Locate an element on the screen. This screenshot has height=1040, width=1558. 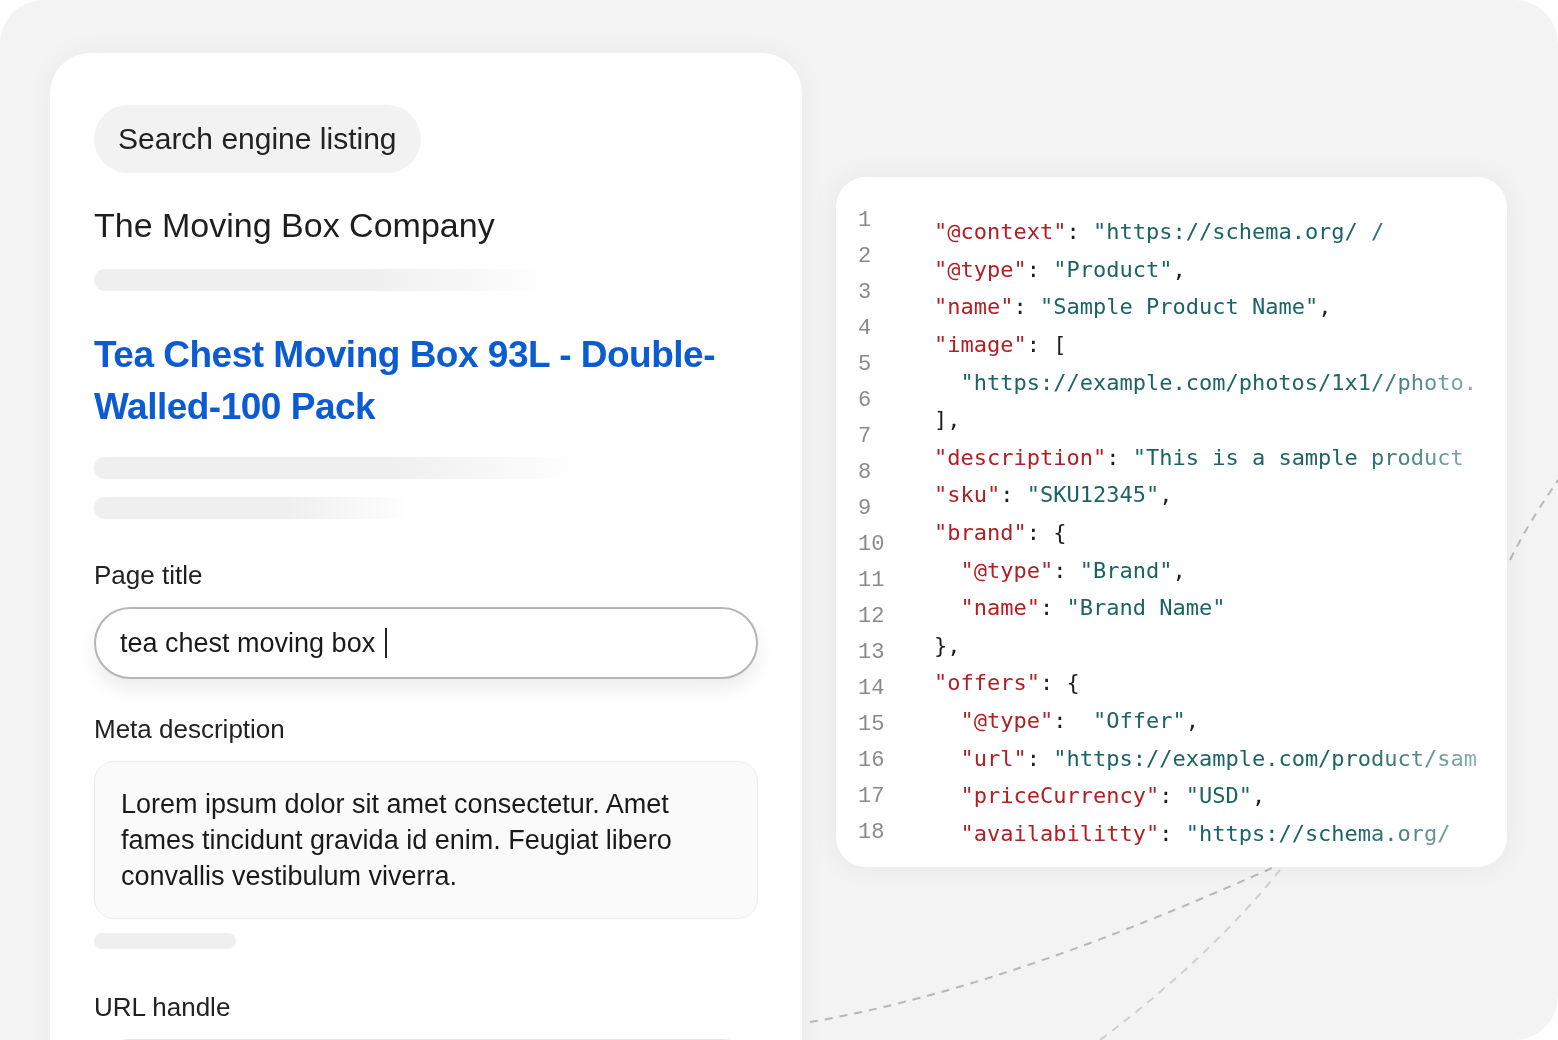
code-line: "name": "Sample Product Name", is located at coordinates (1133, 307).